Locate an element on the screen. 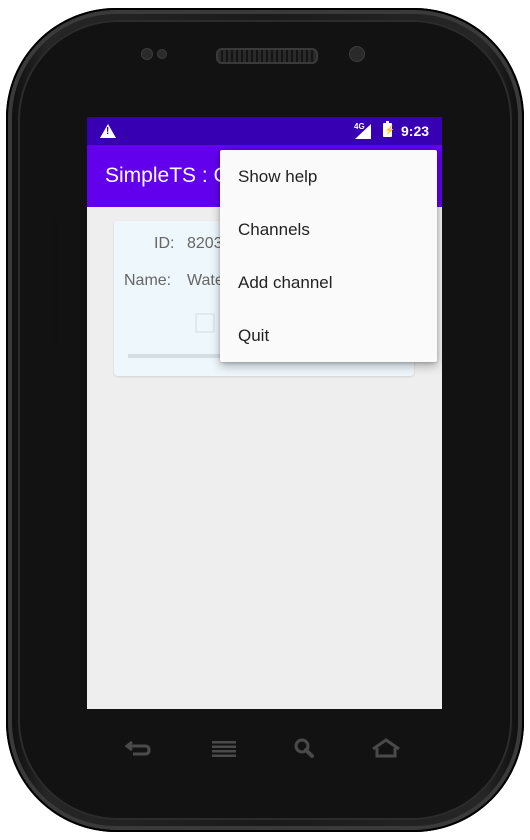 The image size is (530, 840). channel-id-label: ID: is located at coordinates (164, 243).